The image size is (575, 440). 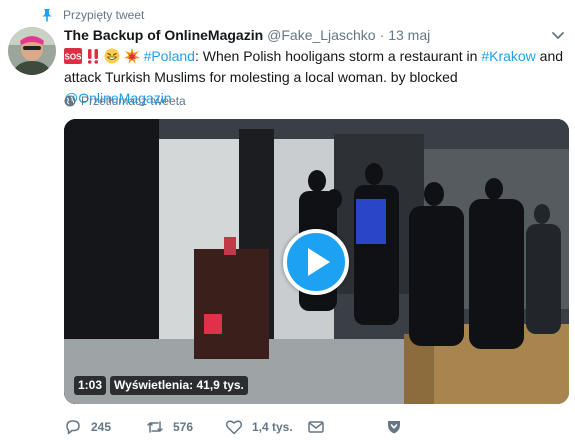 What do you see at coordinates (508, 56) in the screenshot?
I see `hashtag-krakow: #Krakow` at bounding box center [508, 56].